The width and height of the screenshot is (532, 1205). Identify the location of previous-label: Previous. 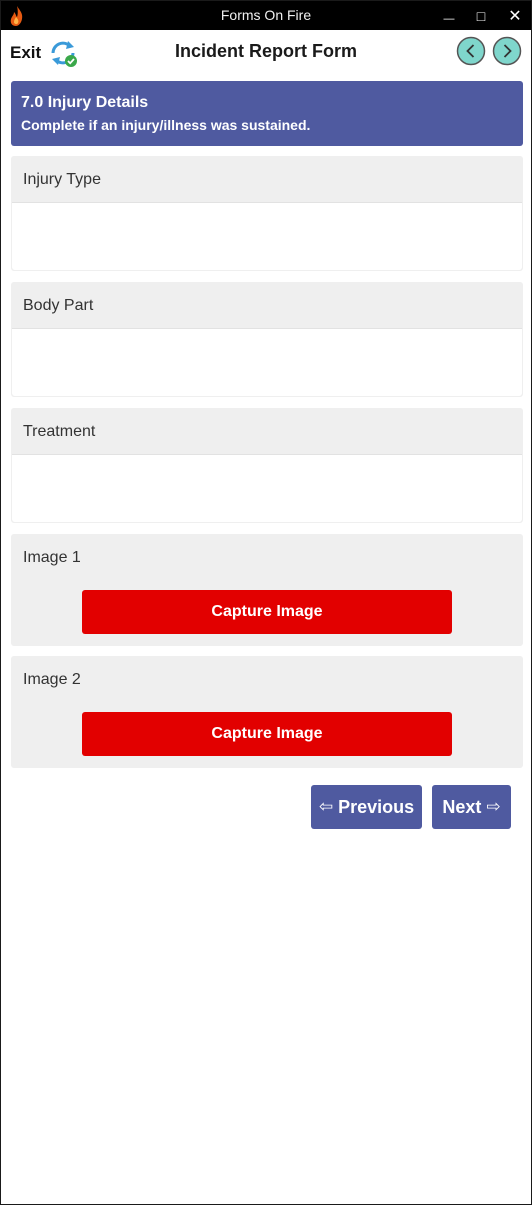
(376, 806).